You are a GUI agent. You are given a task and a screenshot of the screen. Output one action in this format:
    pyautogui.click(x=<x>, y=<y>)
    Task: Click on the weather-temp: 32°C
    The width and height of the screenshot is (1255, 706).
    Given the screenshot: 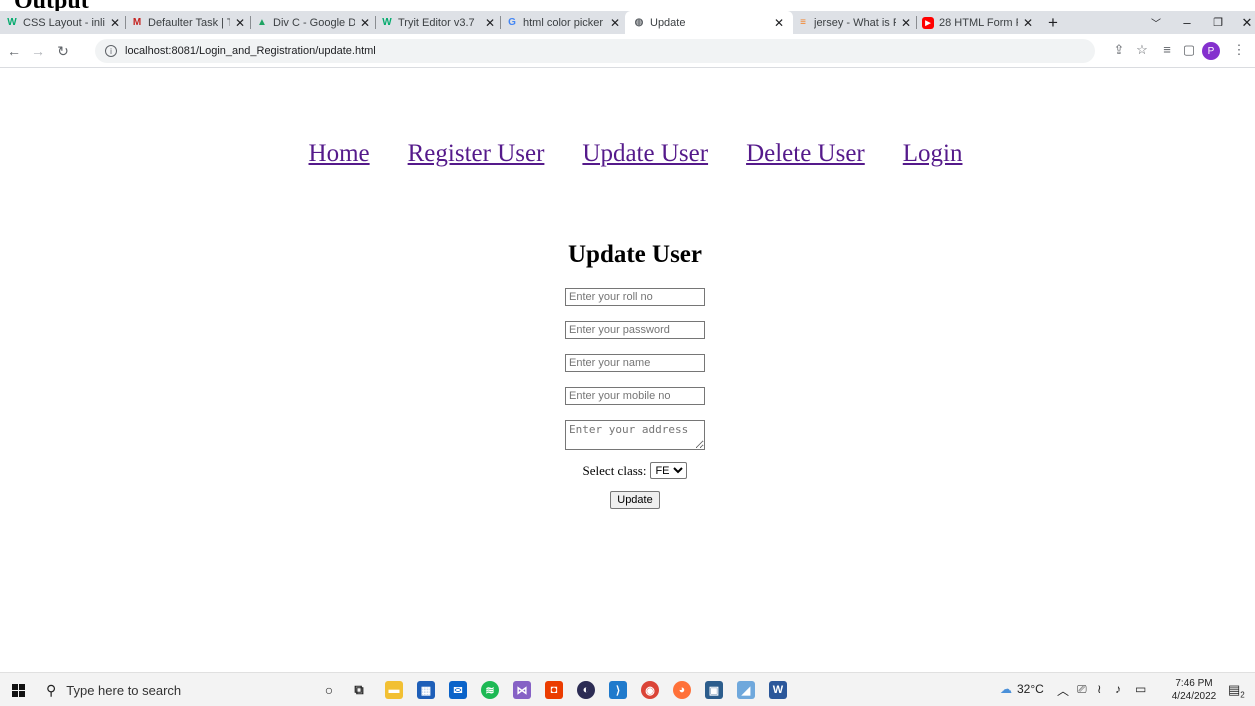 What is the action you would take?
    pyautogui.click(x=1030, y=689)
    